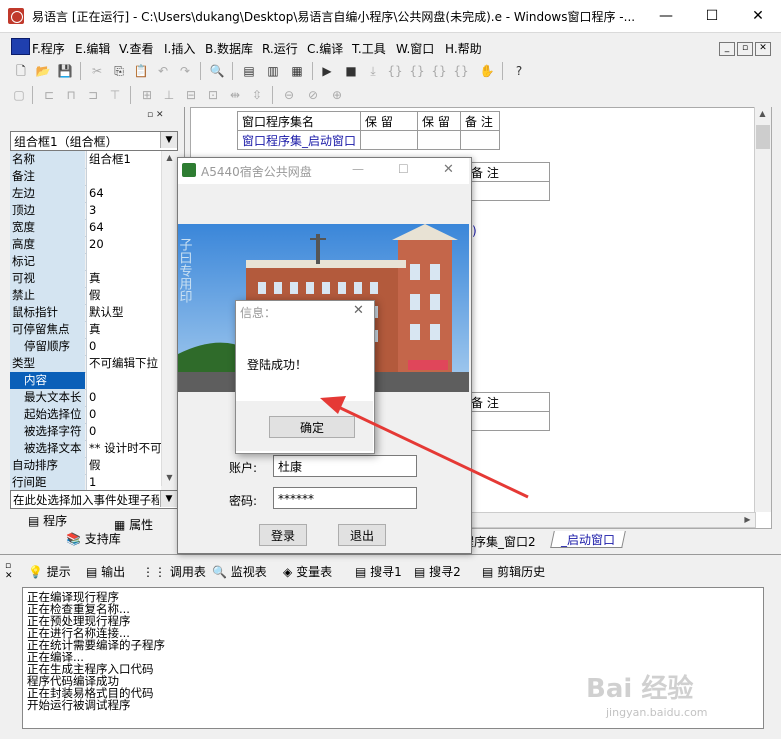 The image size is (781, 739). What do you see at coordinates (273, 71) in the screenshot?
I see `layout-2-icon: ▥` at bounding box center [273, 71].